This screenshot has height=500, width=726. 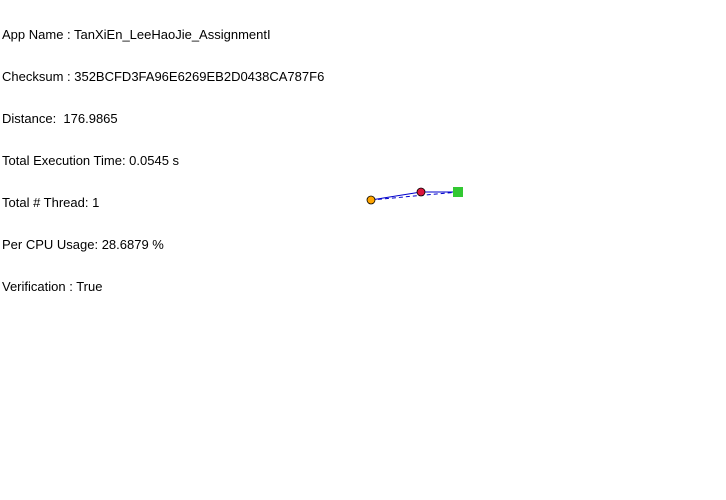 What do you see at coordinates (458, 192) in the screenshot?
I see `end-node-marker` at bounding box center [458, 192].